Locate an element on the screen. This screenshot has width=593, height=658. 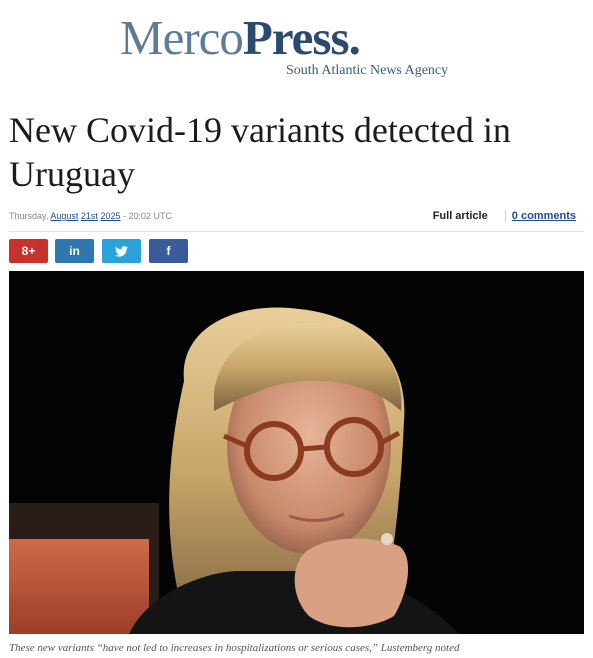
linkedin-share-button: in is located at coordinates (74, 251).